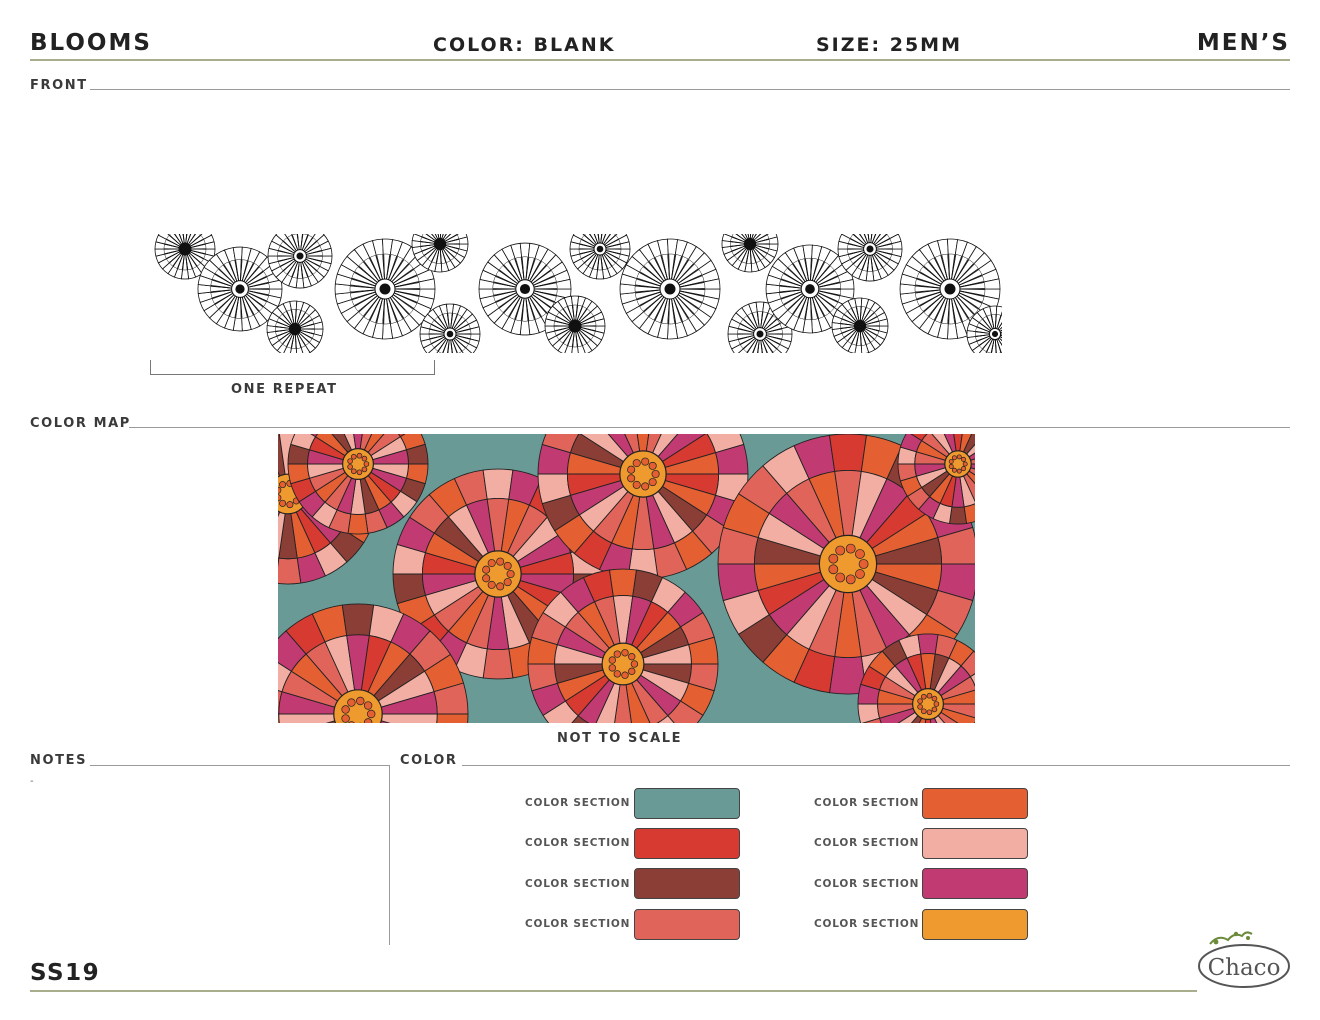 The width and height of the screenshot is (1320, 1020). I want to click on color-section-5-label: COLOR SECTION 5, so click(873, 803).